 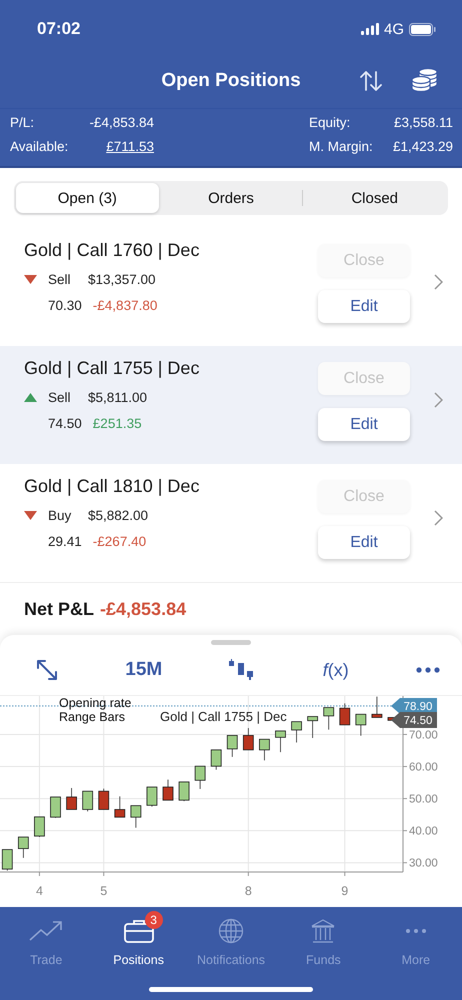 What do you see at coordinates (335, 670) in the screenshot?
I see `functions-button: f(x)` at bounding box center [335, 670].